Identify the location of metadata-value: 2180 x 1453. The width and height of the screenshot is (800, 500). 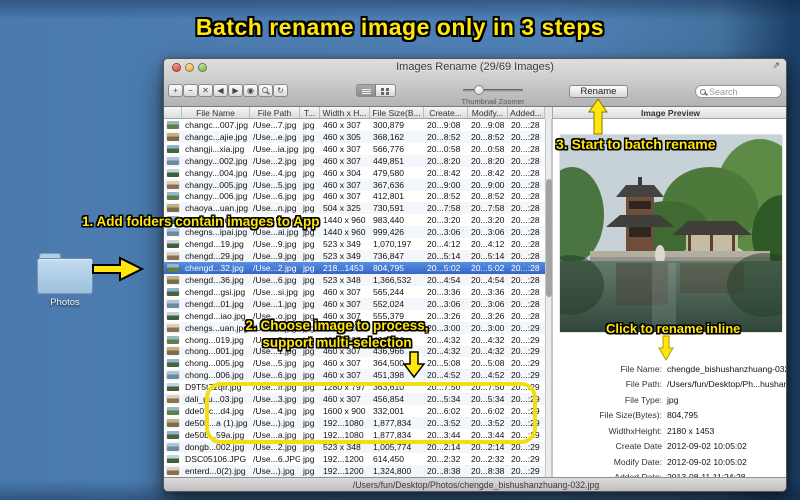
(688, 431).